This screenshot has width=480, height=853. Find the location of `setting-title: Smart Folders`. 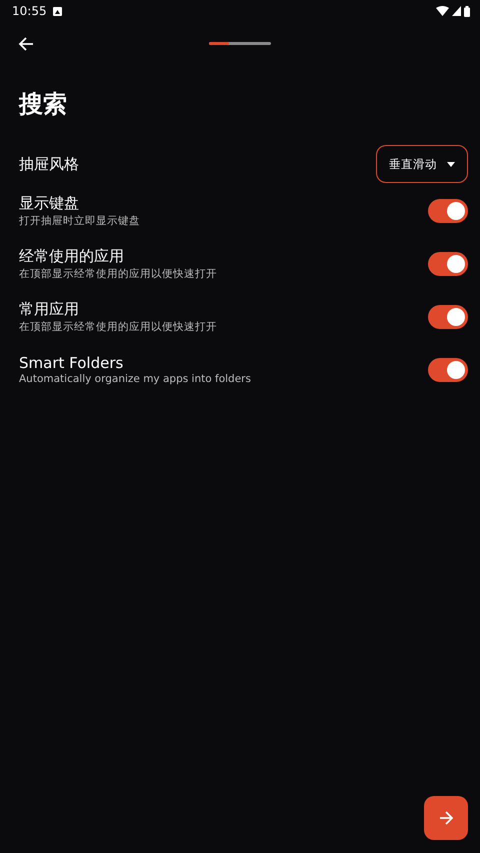

setting-title: Smart Folders is located at coordinates (71, 363).